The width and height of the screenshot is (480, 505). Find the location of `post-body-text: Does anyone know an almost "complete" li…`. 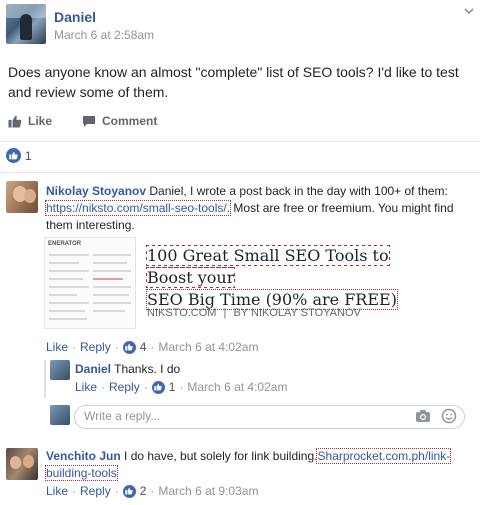

post-body-text: Does anyone know an almost "complete" li… is located at coordinates (233, 82).